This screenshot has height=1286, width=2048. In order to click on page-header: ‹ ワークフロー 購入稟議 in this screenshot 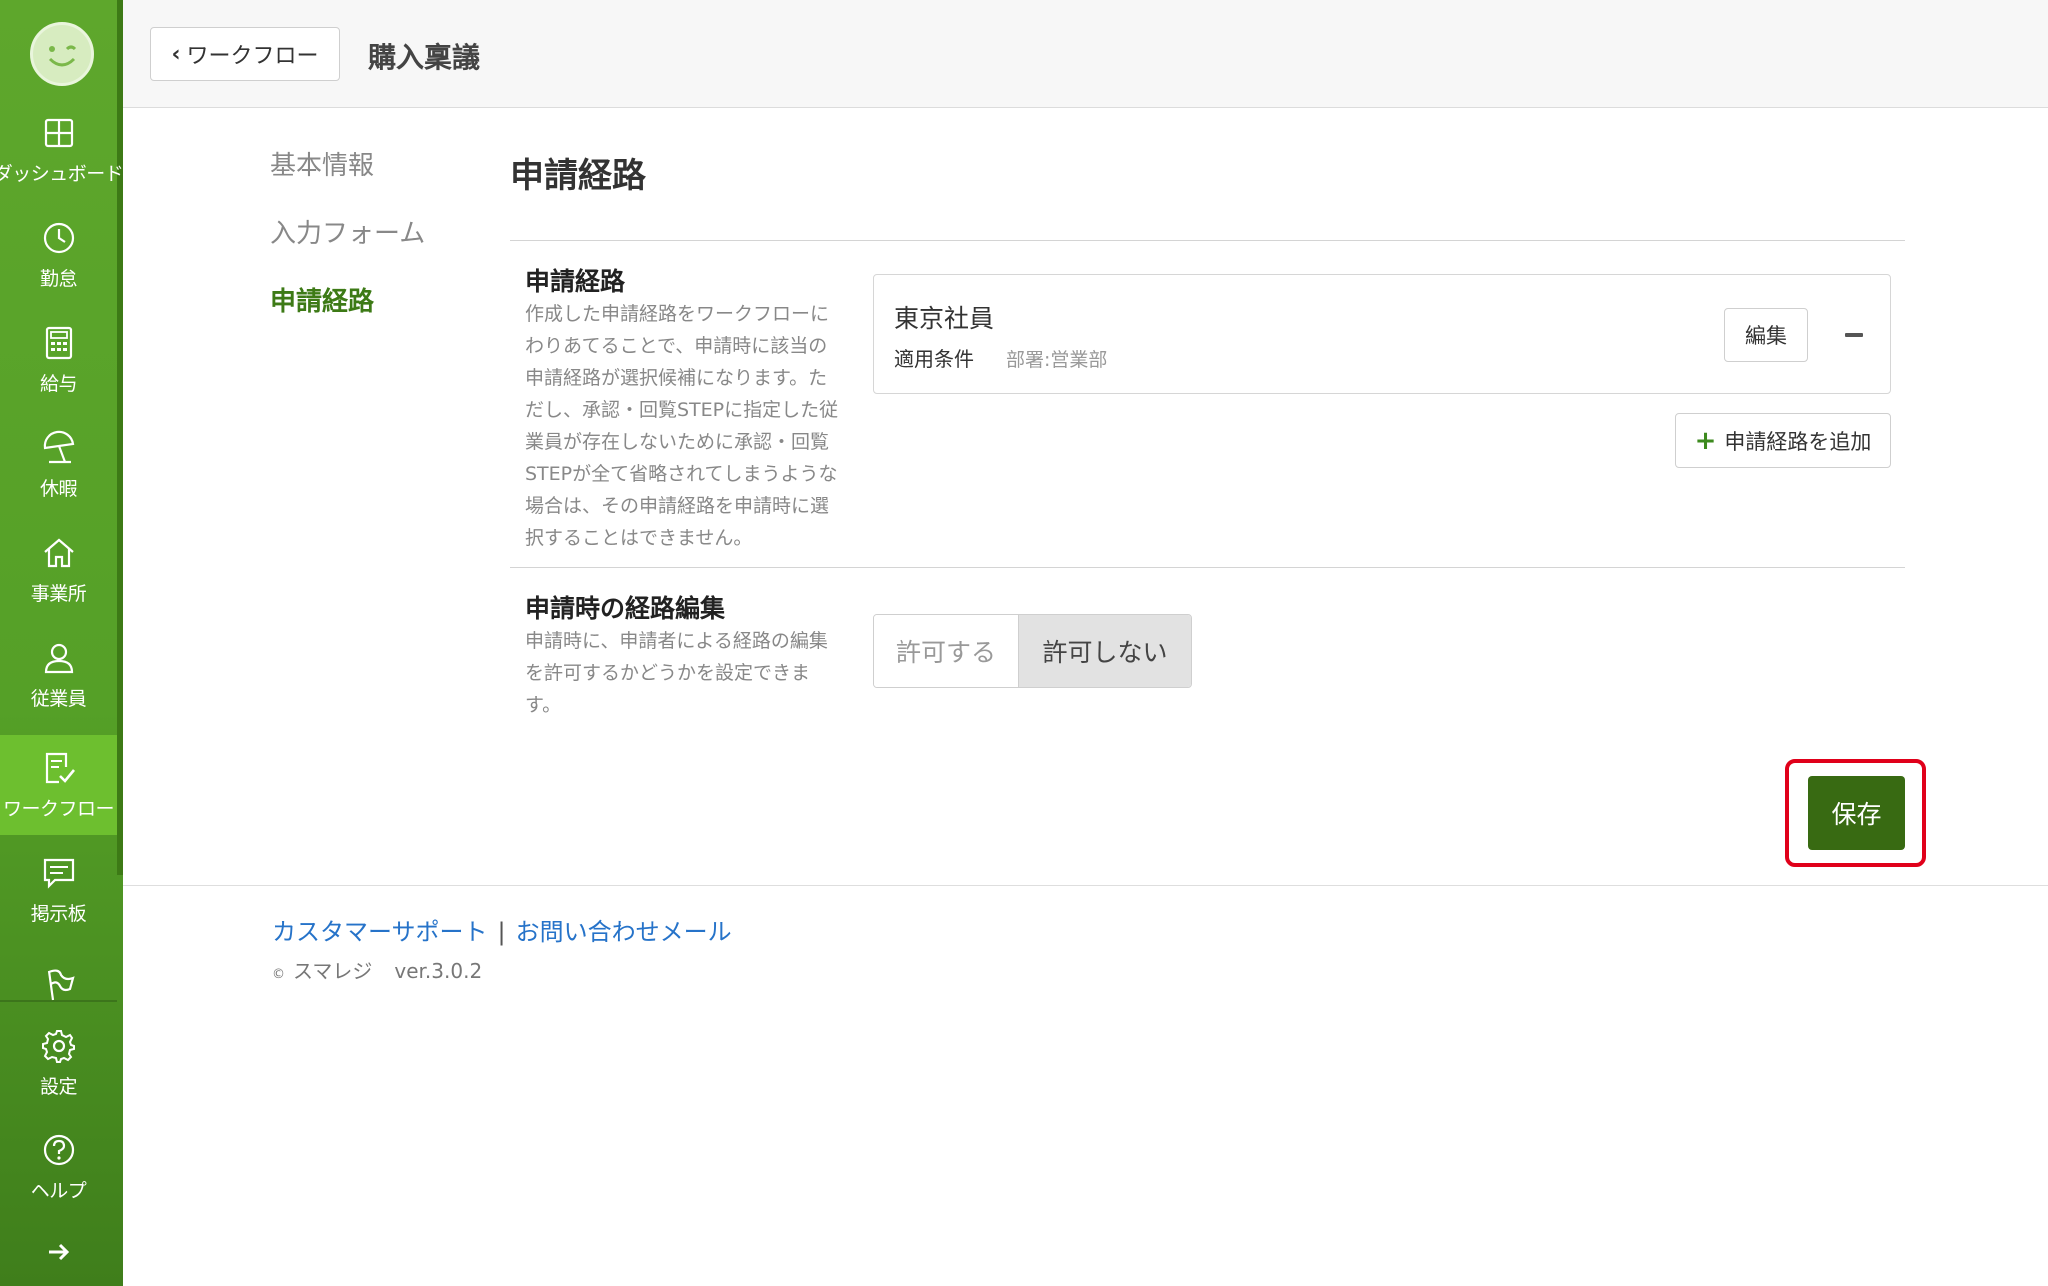, I will do `click(1085, 54)`.